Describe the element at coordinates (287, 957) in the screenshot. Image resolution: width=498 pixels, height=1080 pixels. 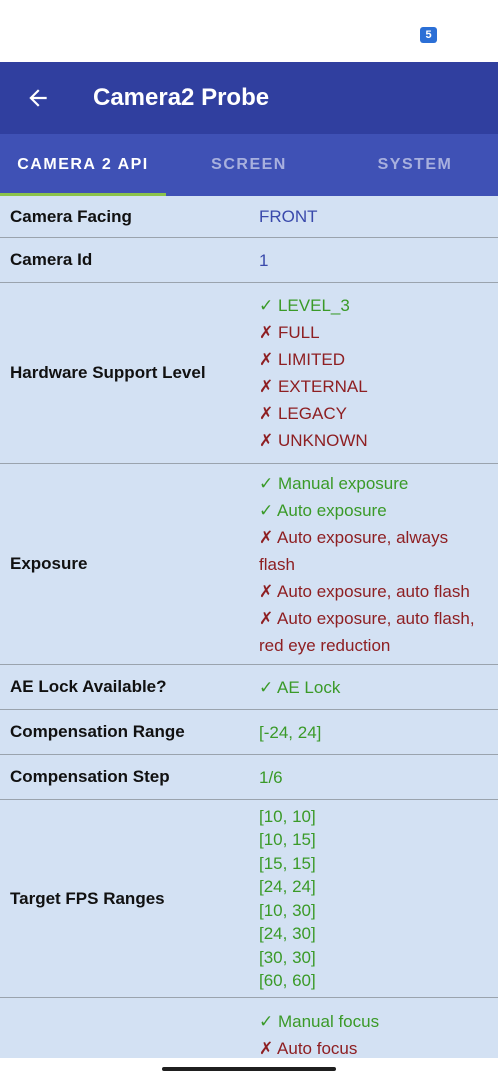
I see `value-supported: [30, 30]` at that location.